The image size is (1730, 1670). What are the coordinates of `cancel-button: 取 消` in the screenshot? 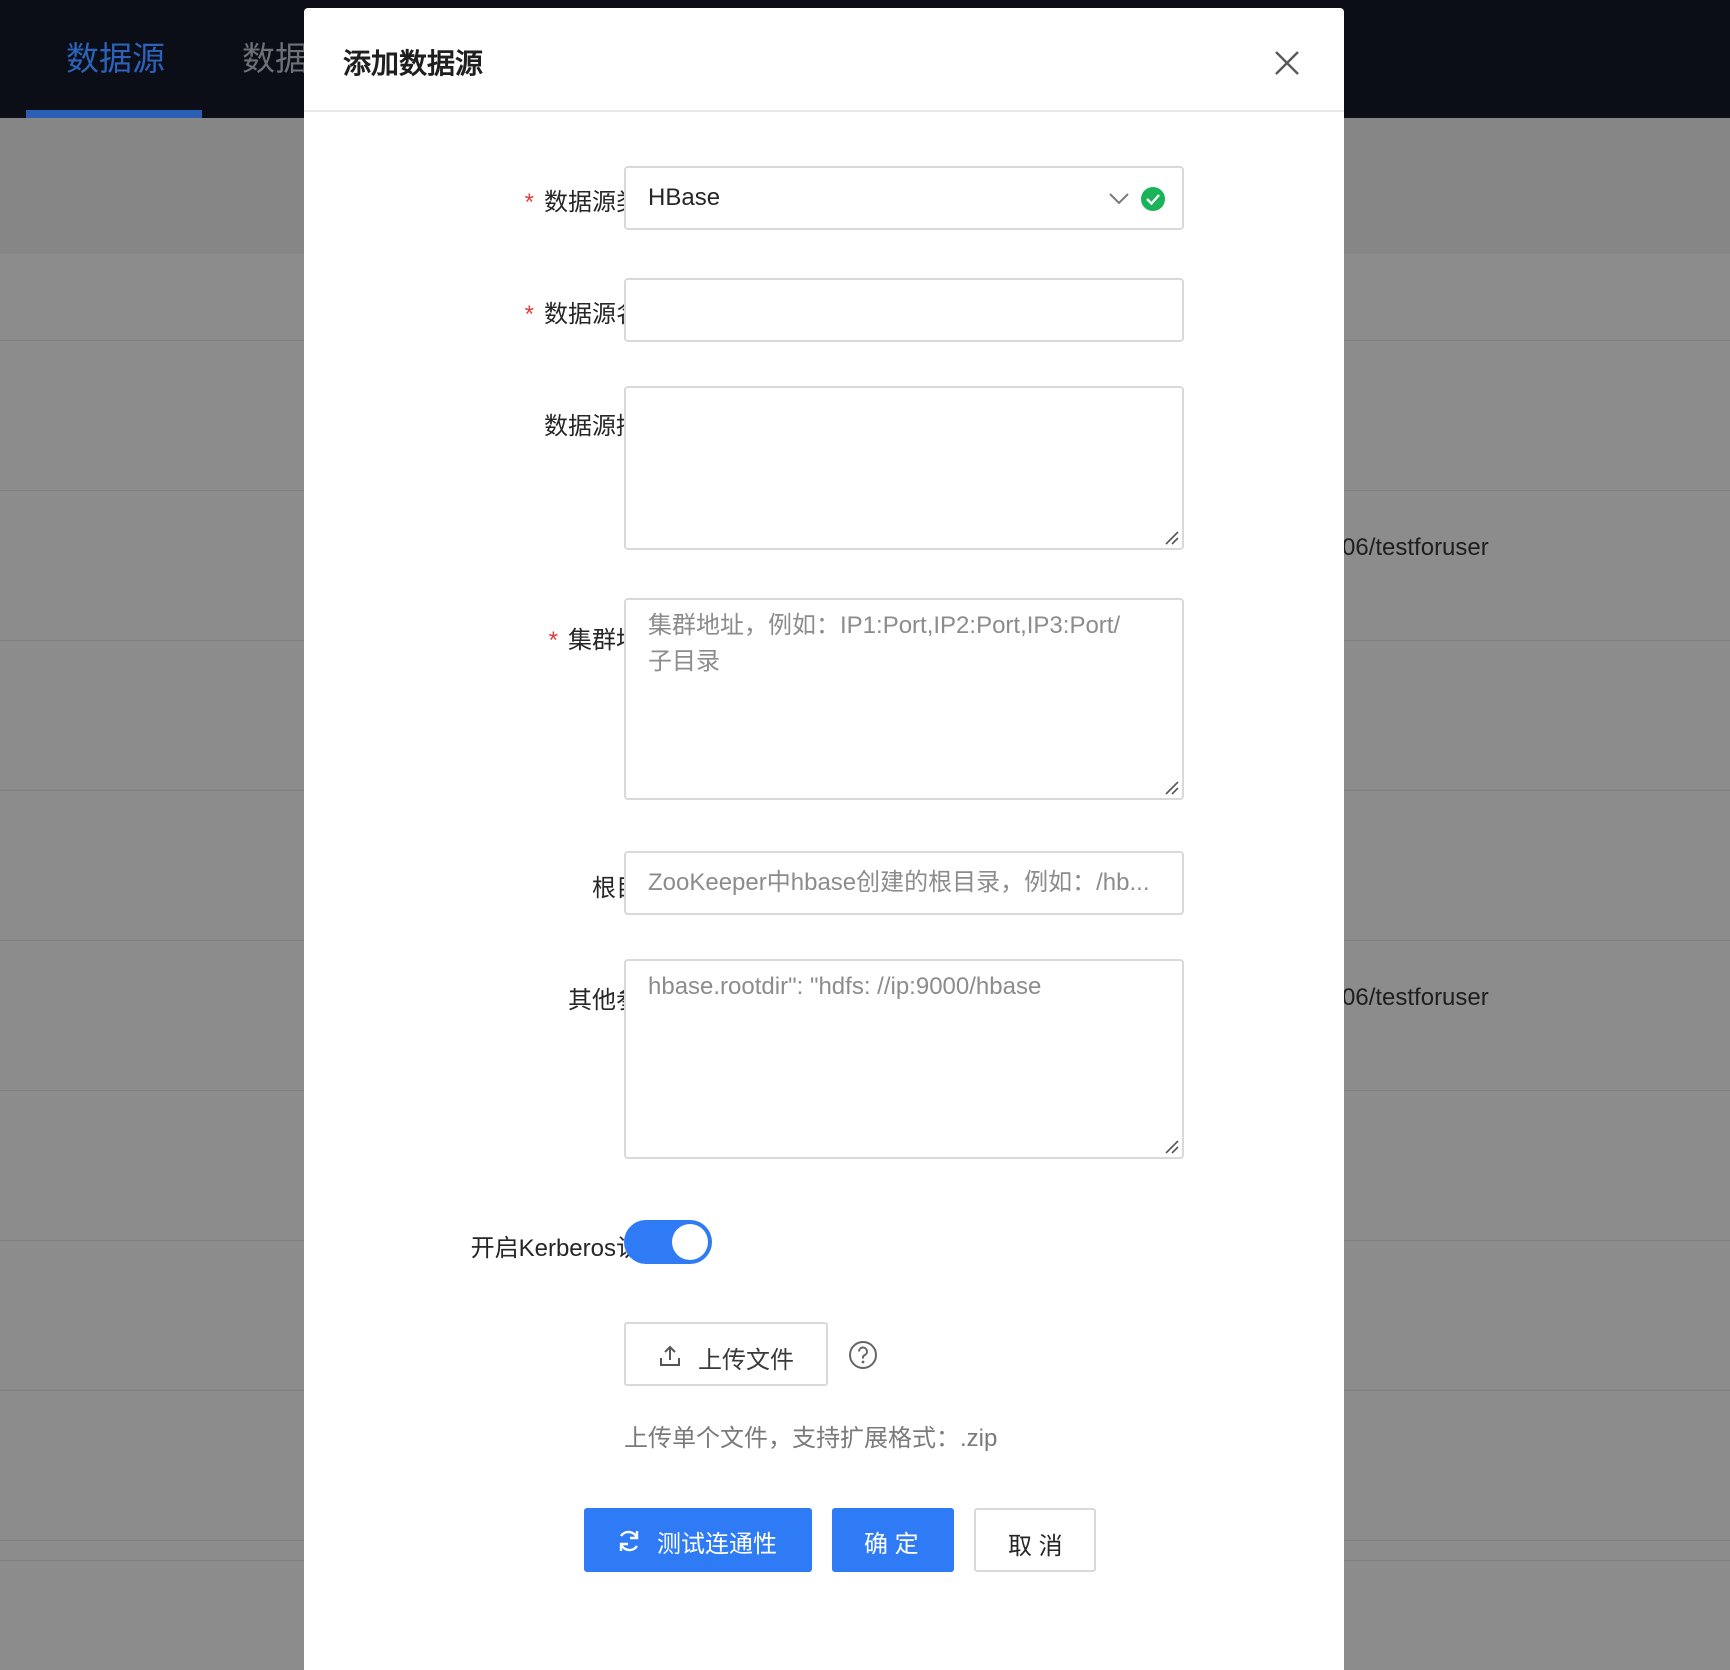 It's located at (1035, 1540).